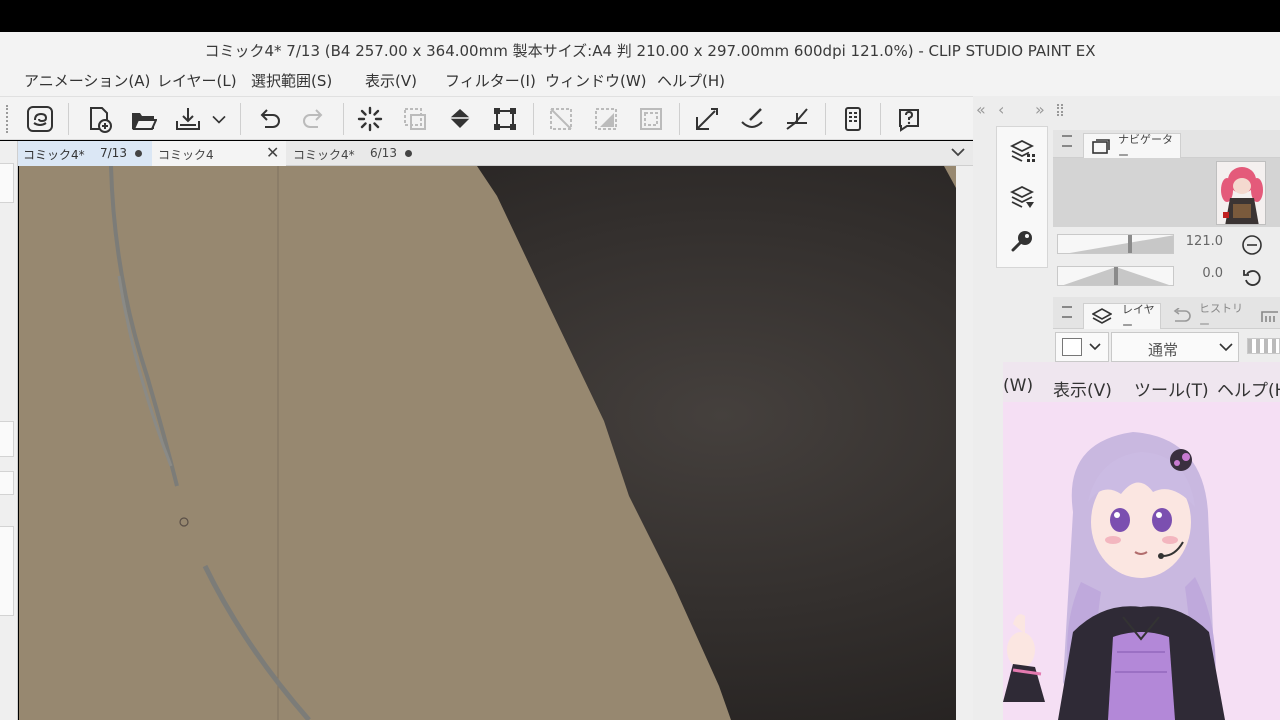  I want to click on overlay-menu-tool: ツール(T), so click(1171, 388).